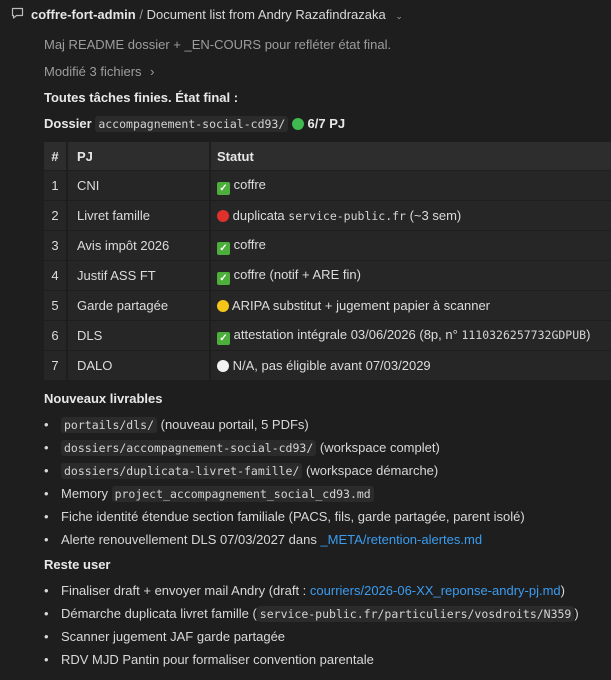  What do you see at coordinates (588, 334) in the screenshot?
I see `status-suffix: )` at bounding box center [588, 334].